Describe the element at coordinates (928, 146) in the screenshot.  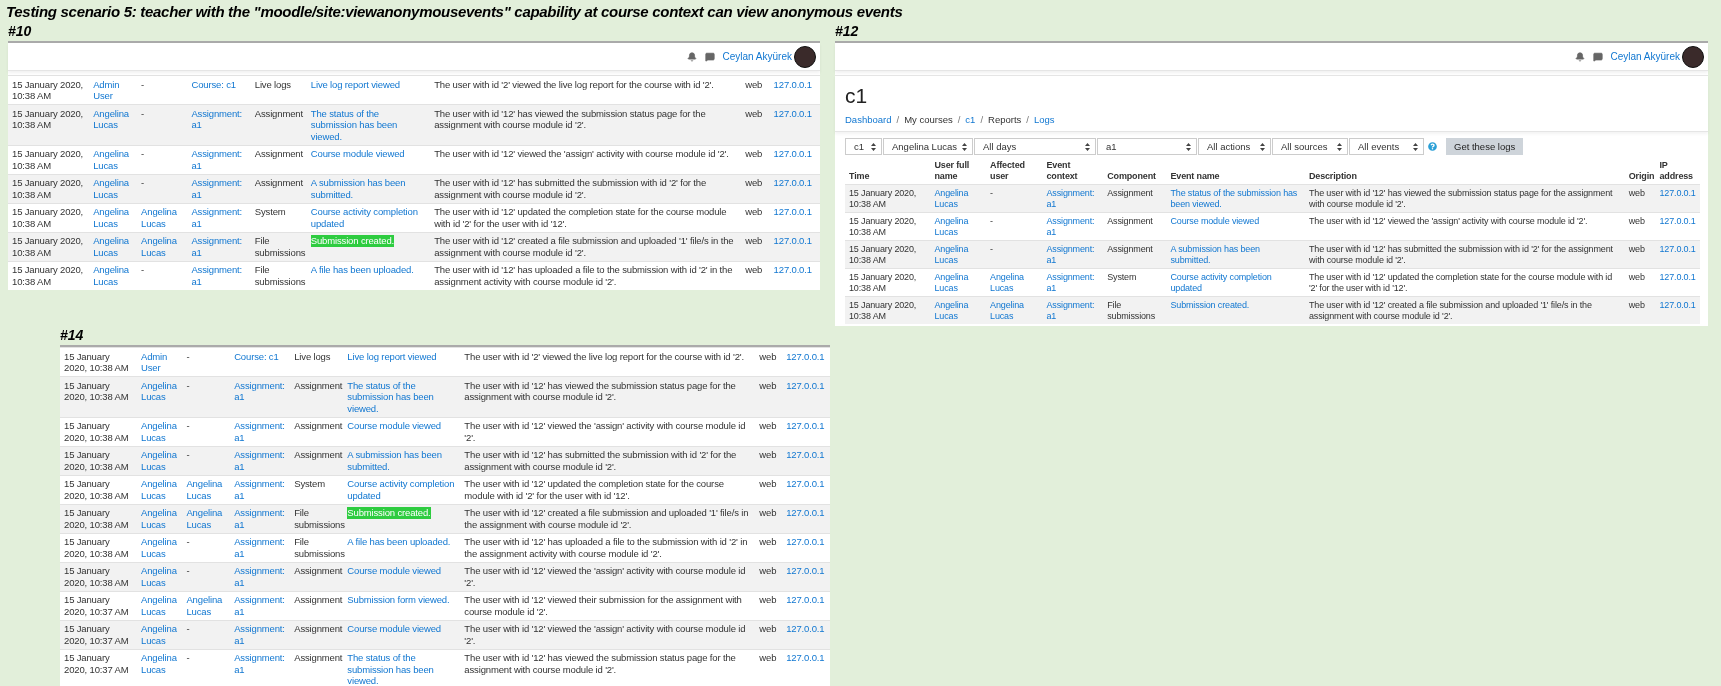
I see `filter-dropdown: Angelina Lucas` at that location.